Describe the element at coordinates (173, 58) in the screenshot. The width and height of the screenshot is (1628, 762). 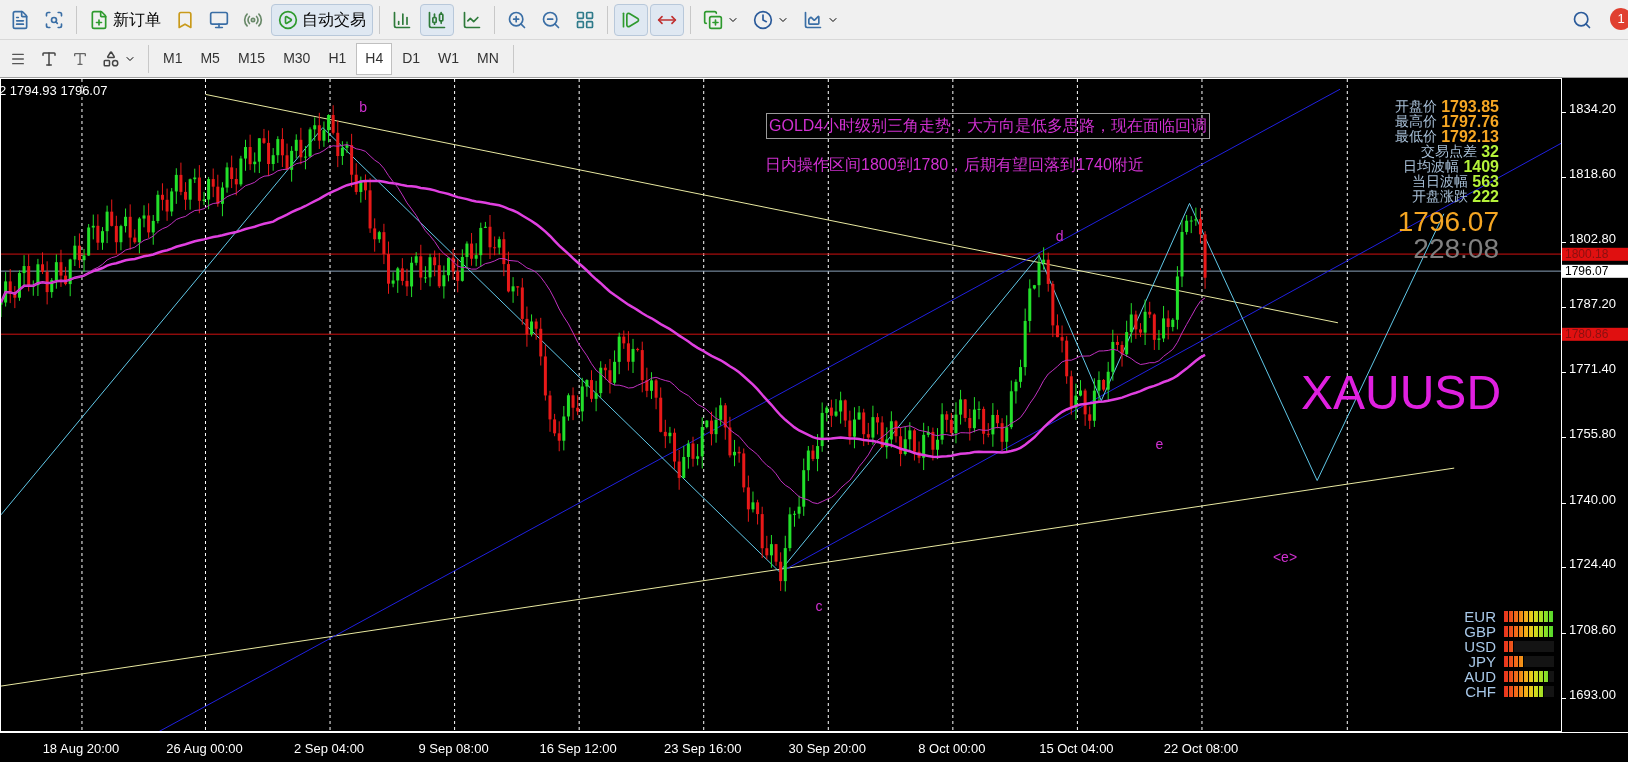
I see `timeframe-tab: M1` at that location.